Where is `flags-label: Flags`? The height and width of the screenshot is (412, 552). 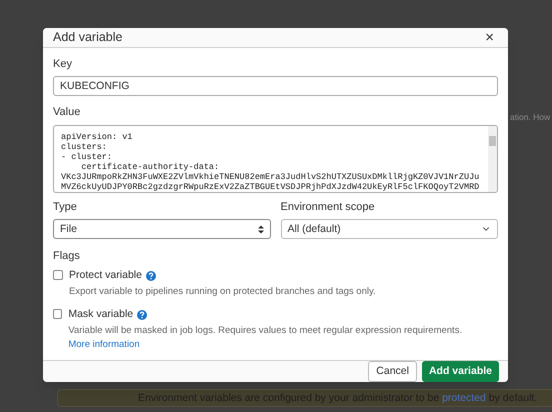 flags-label: Flags is located at coordinates (67, 256).